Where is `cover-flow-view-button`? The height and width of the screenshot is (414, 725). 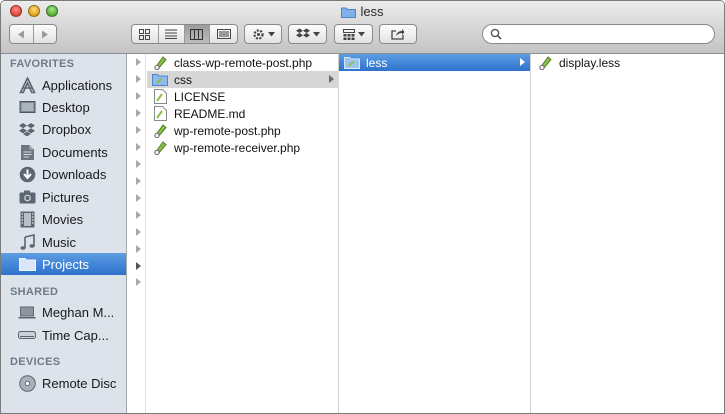
cover-flow-view-button is located at coordinates (223, 34).